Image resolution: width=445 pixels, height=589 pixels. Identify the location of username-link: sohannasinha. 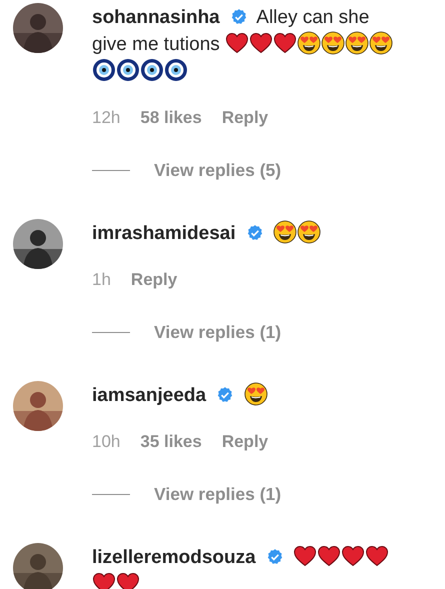
(156, 17).